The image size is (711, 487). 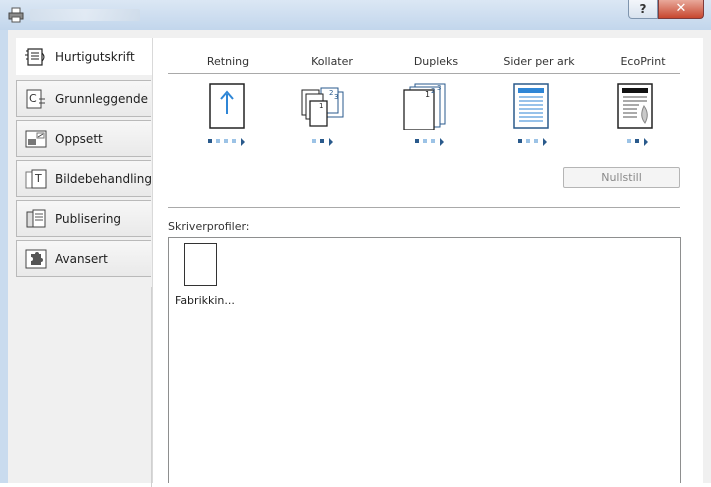 What do you see at coordinates (103, 179) in the screenshot?
I see `tab-label: Bildebehandling` at bounding box center [103, 179].